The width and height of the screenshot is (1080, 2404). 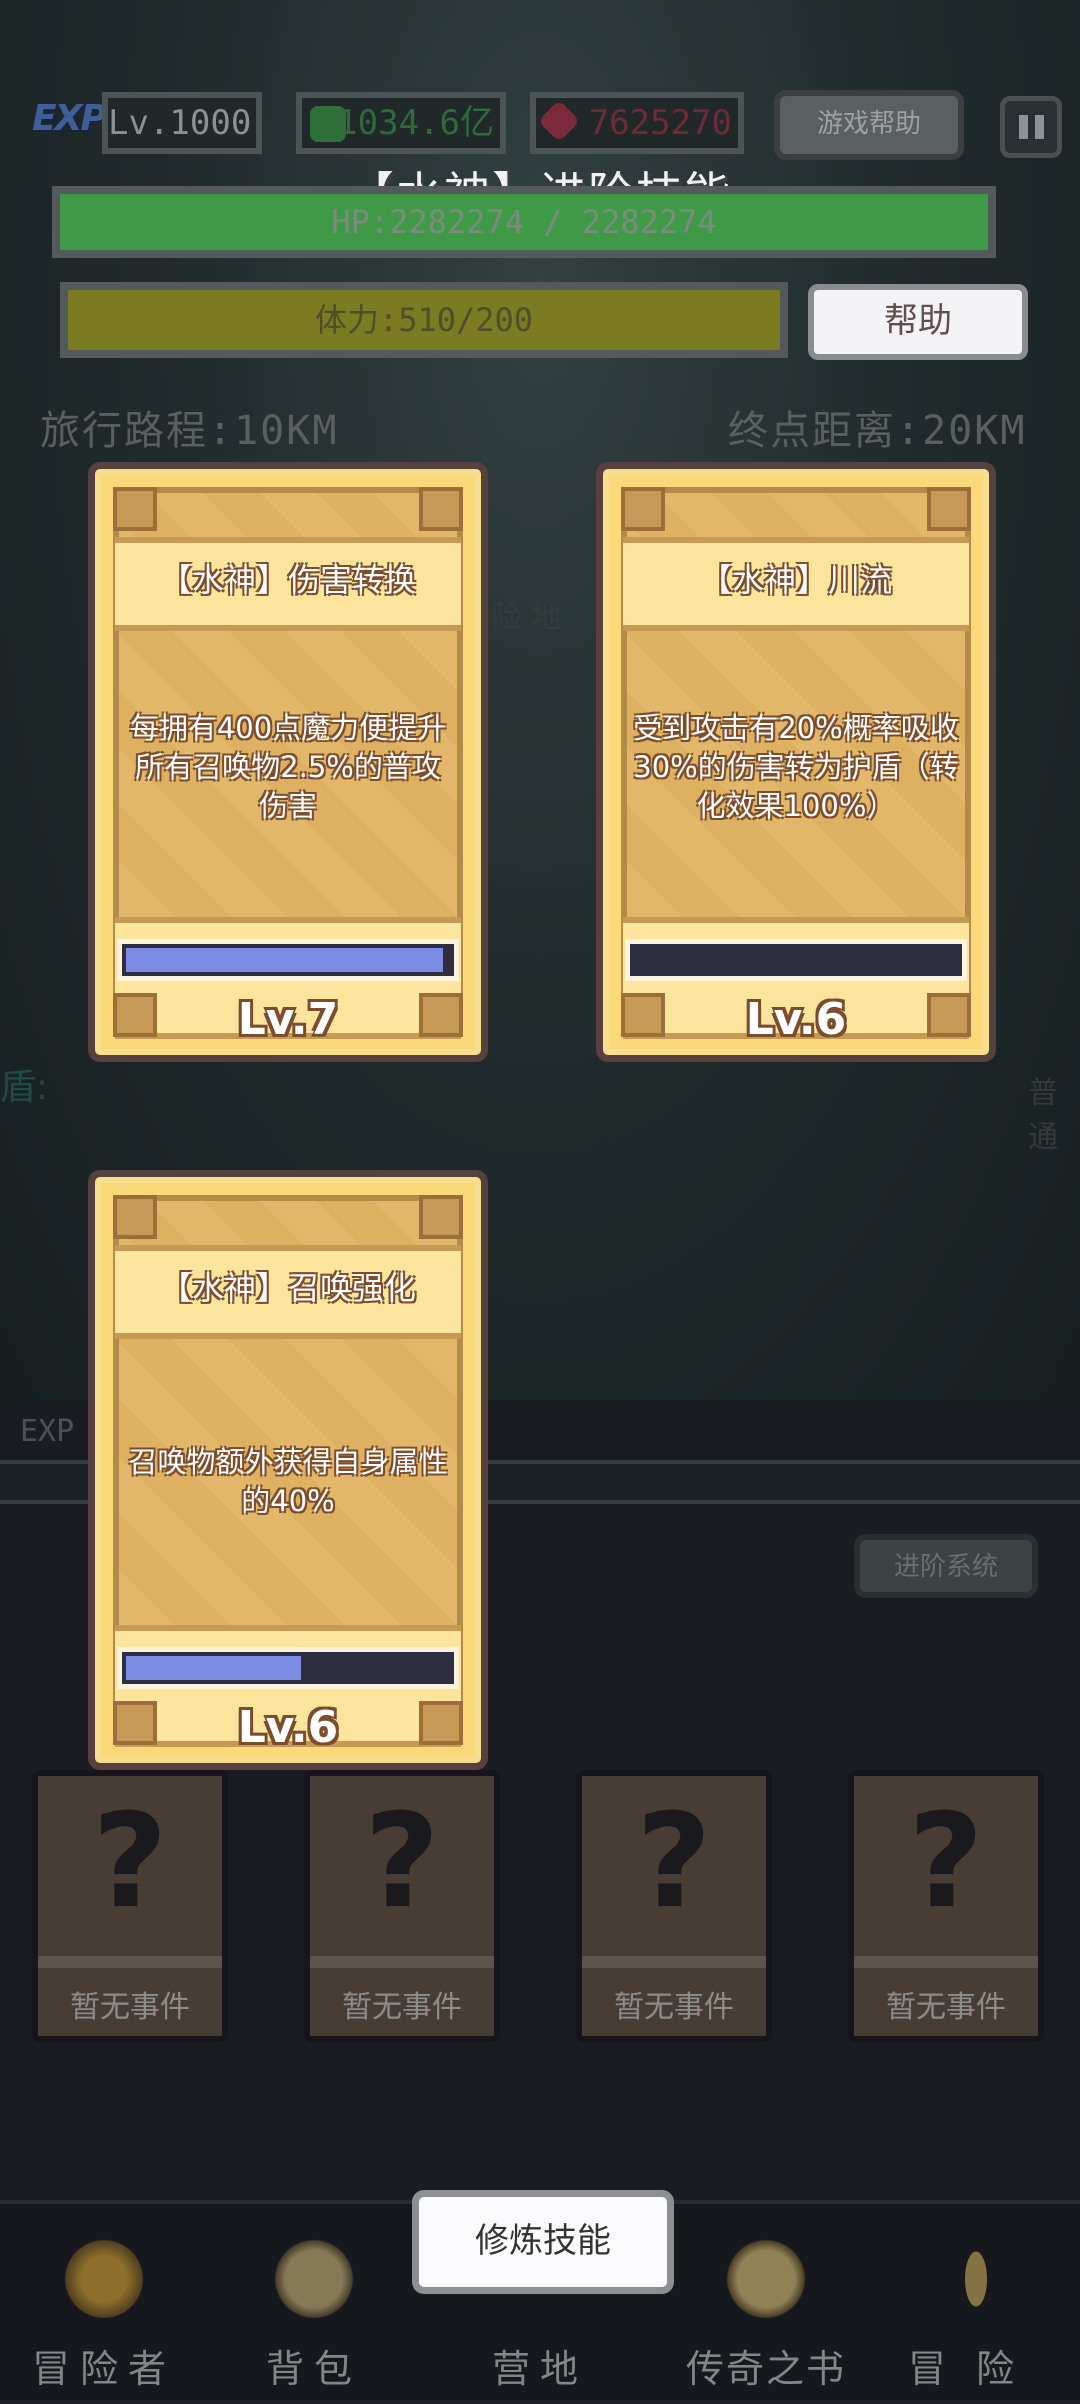 I want to click on pause-button, so click(x=1031, y=127).